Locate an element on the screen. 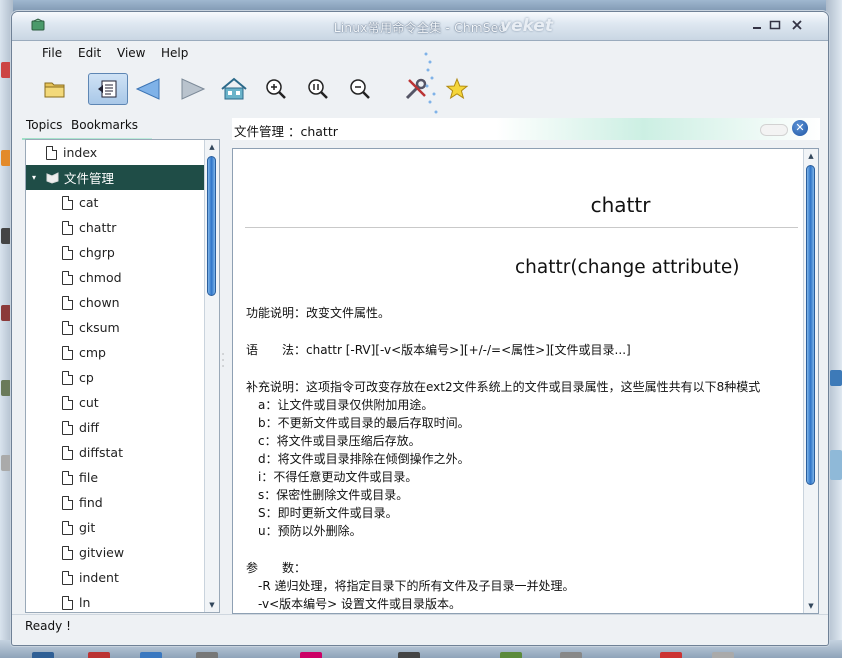 Image resolution: width=842 pixels, height=658 pixels. bookmark-star-icon is located at coordinates (457, 88).